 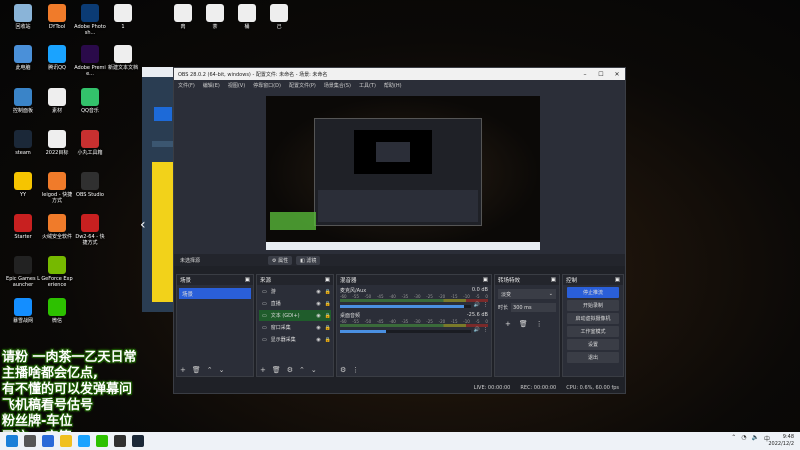 What do you see at coordinates (781, 441) in the screenshot?
I see `taskbar-clock: 9:48 2022/12/2` at bounding box center [781, 441].